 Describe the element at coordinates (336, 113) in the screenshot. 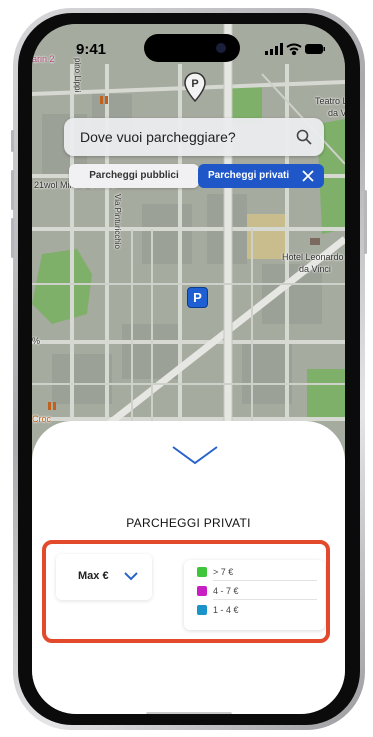

I see `map-label: da Vi` at that location.